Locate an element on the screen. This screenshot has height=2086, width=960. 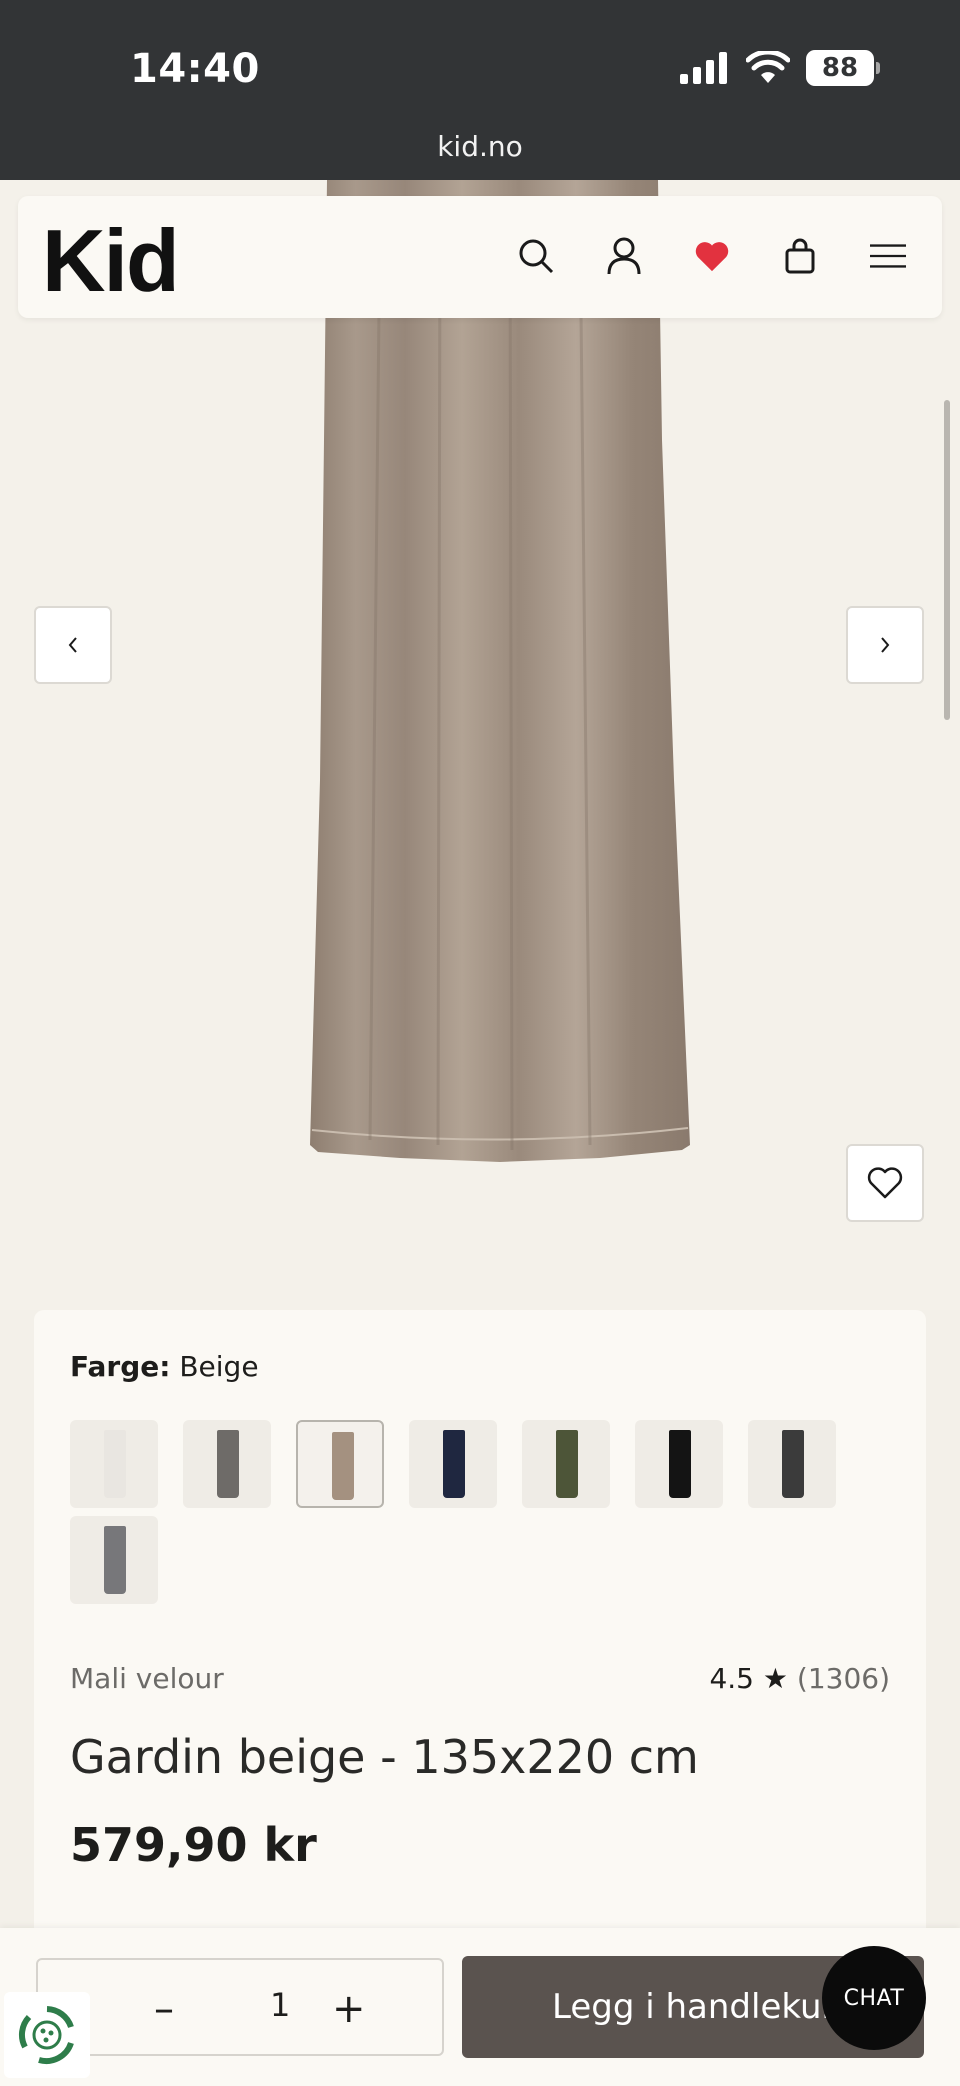
site-header: Kid is located at coordinates (480, 257).